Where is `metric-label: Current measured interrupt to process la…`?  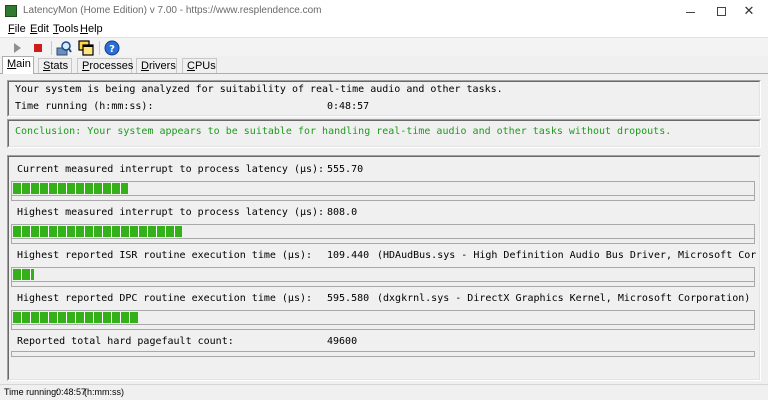
metric-label: Current measured interrupt to process la… is located at coordinates (171, 169).